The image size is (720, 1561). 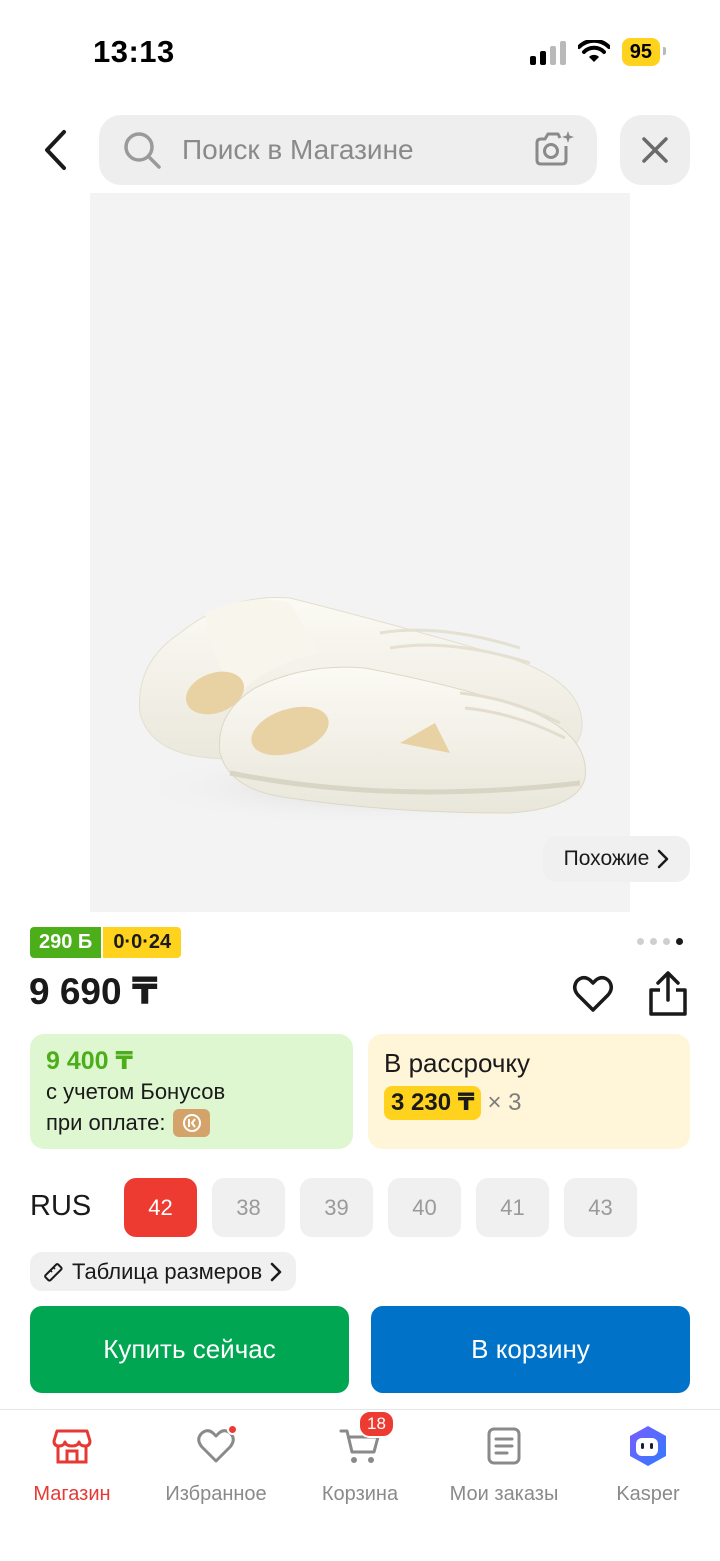 I want to click on buy-now-button: Купить сейчас, so click(x=189, y=1349).